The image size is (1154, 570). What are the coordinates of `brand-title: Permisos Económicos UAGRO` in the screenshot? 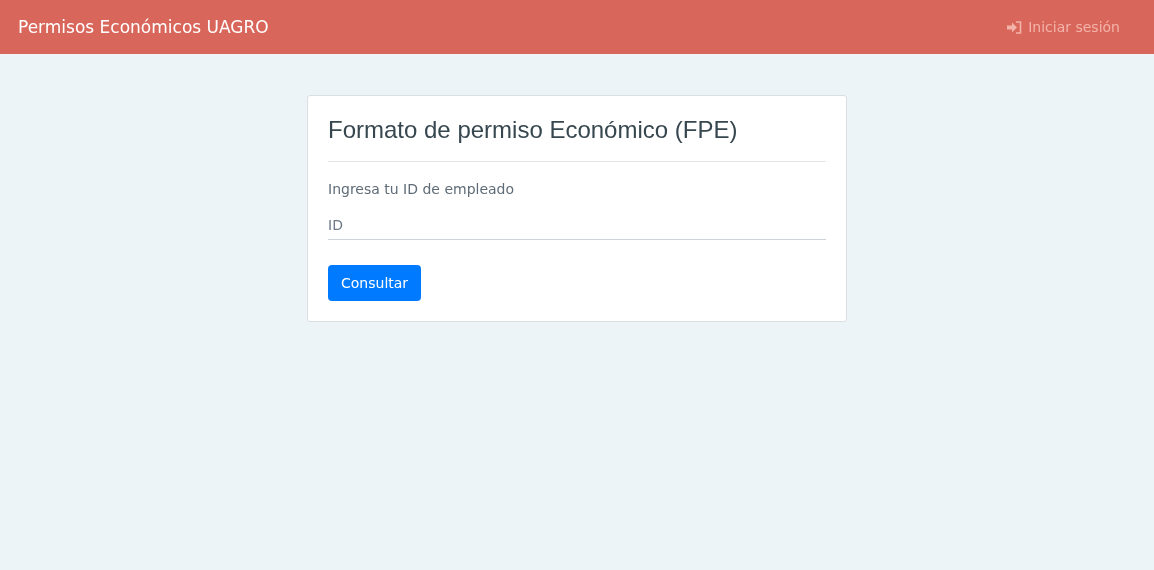 It's located at (143, 27).